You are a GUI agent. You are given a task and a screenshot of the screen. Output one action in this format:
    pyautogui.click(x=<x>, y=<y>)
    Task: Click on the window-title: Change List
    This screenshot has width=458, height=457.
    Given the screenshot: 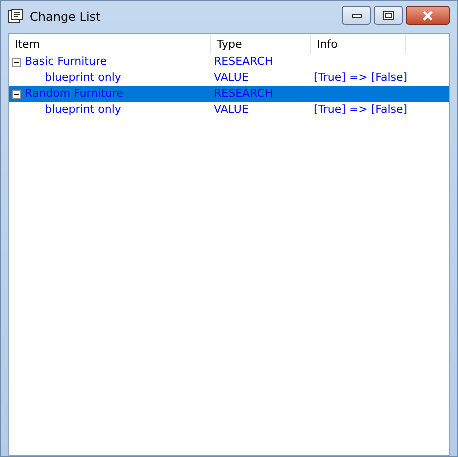 What is the action you would take?
    pyautogui.click(x=65, y=17)
    